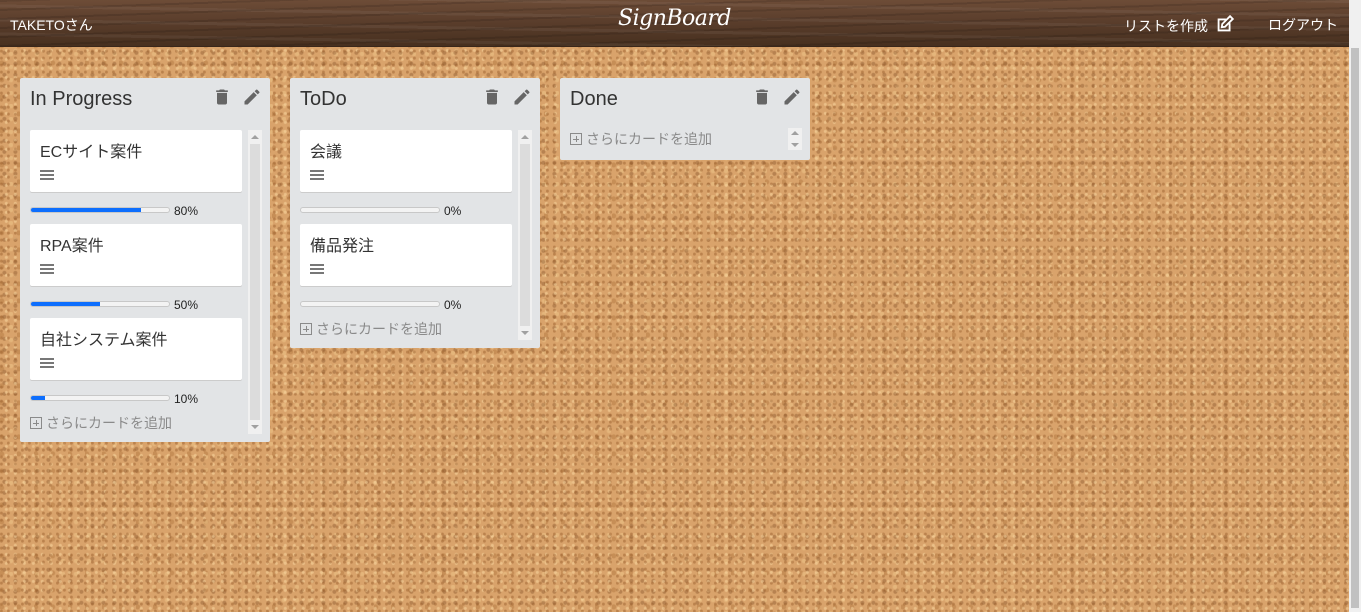 The image size is (1361, 612). Describe the element at coordinates (136, 255) in the screenshot. I see `card: RPA案件` at that location.